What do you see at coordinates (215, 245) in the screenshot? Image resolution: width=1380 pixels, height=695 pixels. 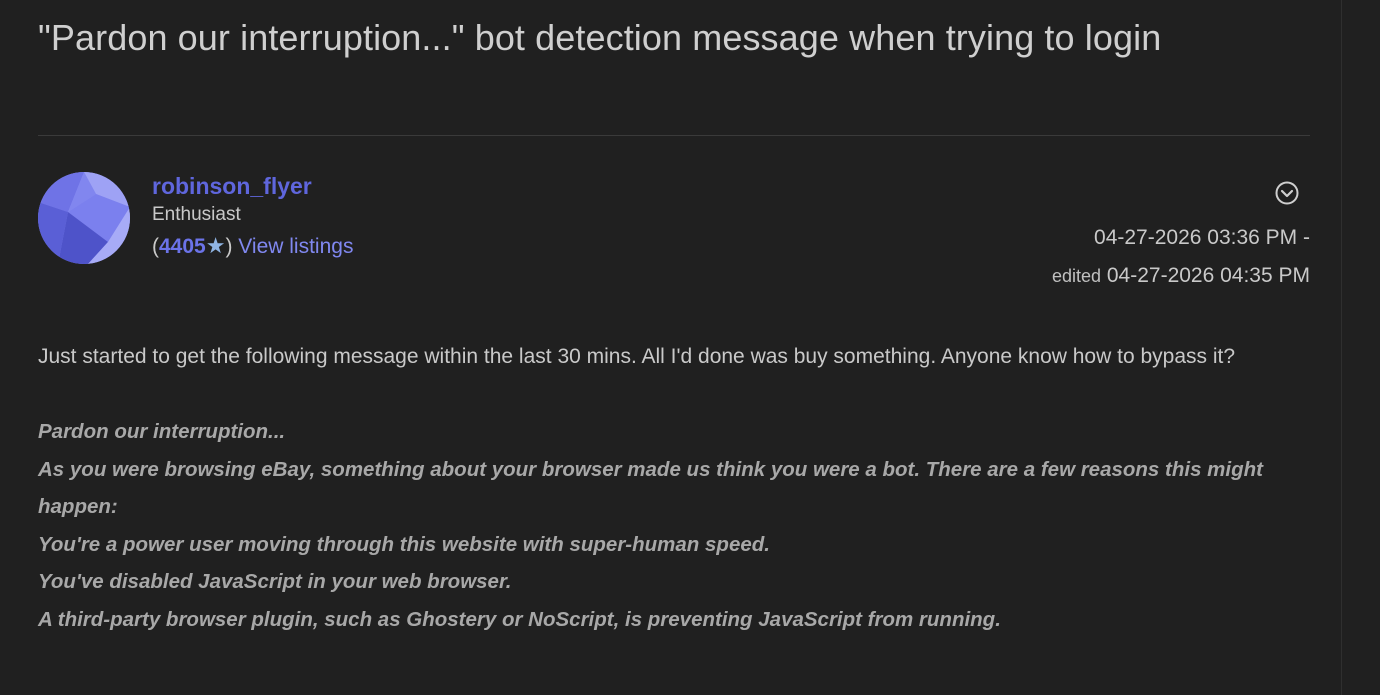 I see `feedback-star-icon: ★` at bounding box center [215, 245].